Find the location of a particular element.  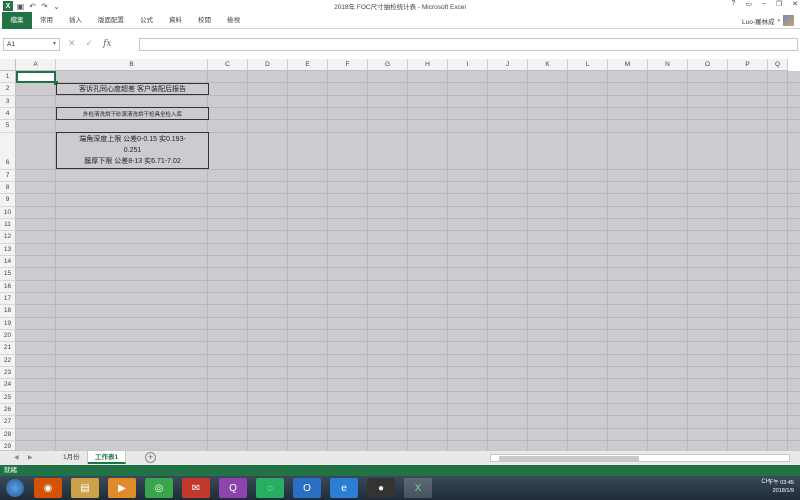

chevron-down-icon: ▼ is located at coordinates (54, 44).